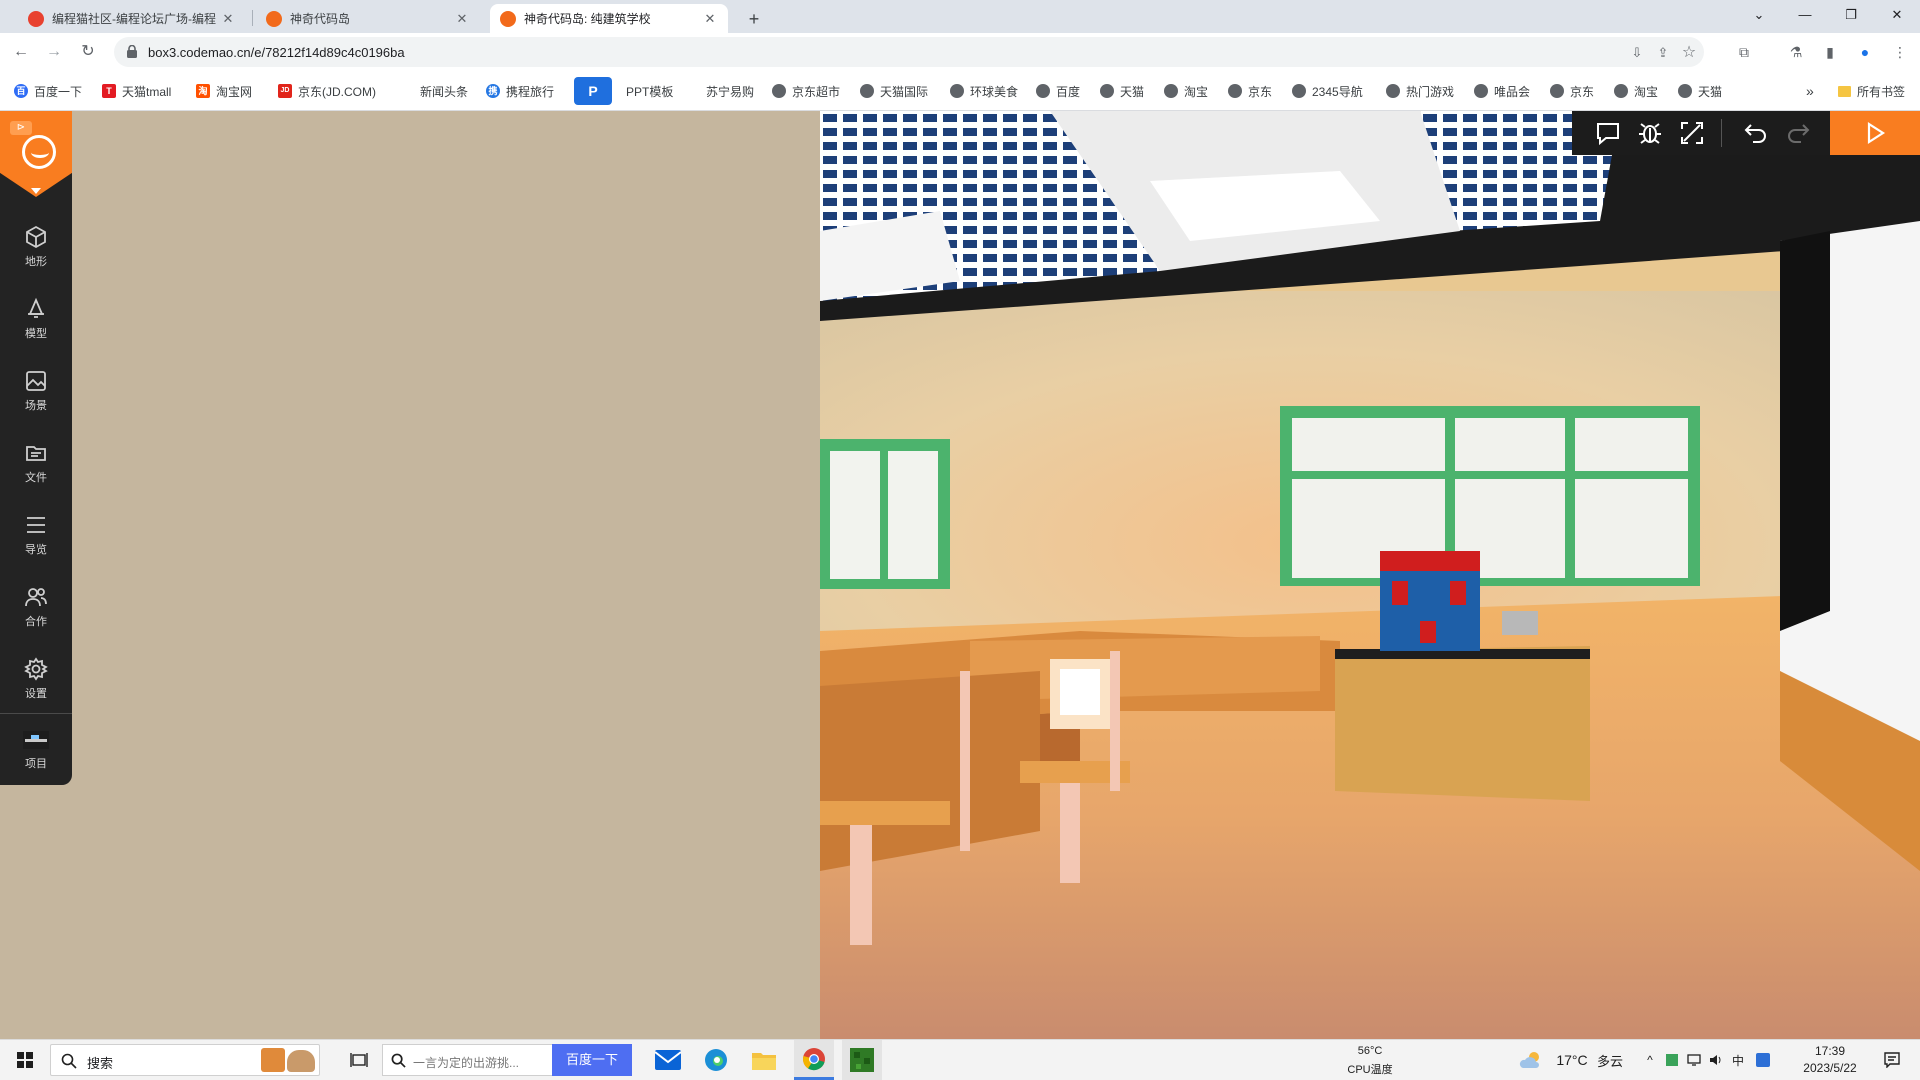  What do you see at coordinates (814, 1060) in the screenshot?
I see `taskbar-app-chrome` at bounding box center [814, 1060].